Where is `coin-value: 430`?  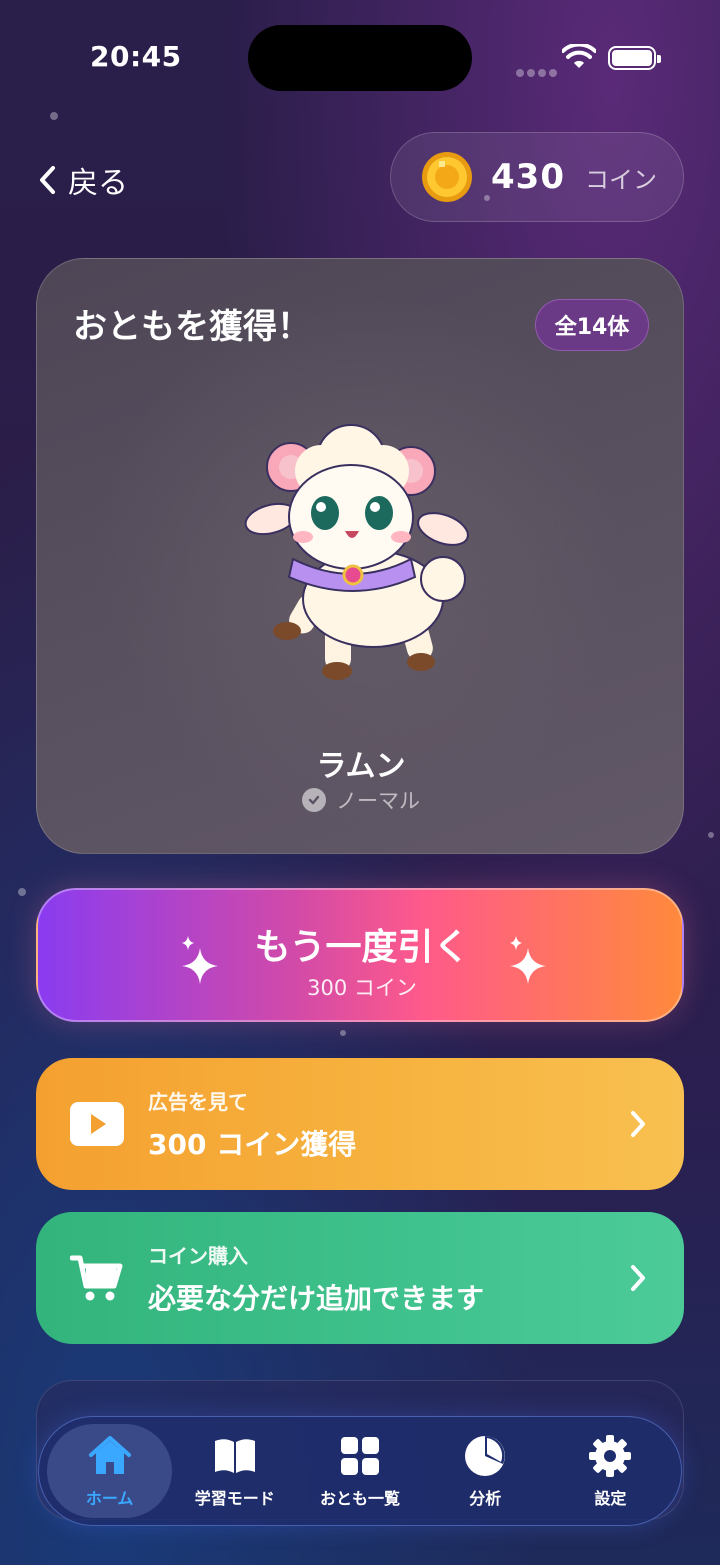
coin-value: 430 is located at coordinates (528, 177).